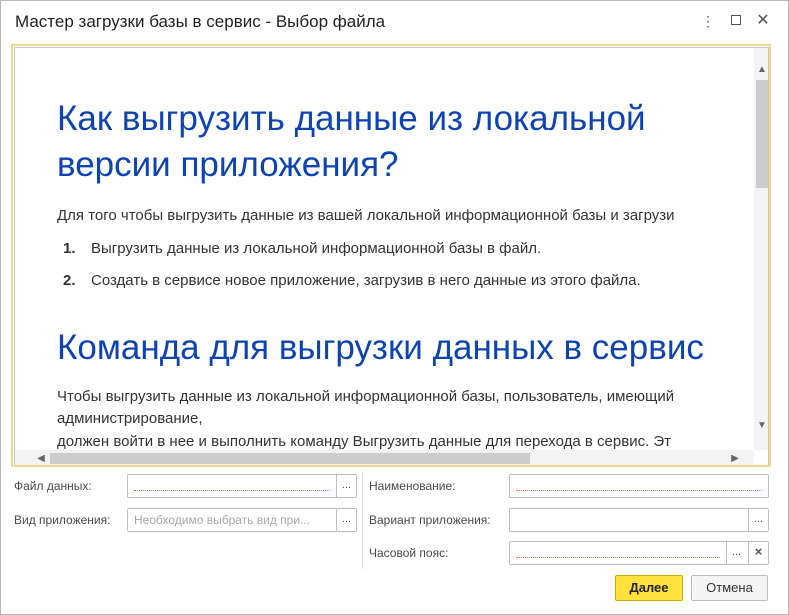 The image size is (789, 615). What do you see at coordinates (639, 553) in the screenshot?
I see `timezone-field: ... ×` at bounding box center [639, 553].